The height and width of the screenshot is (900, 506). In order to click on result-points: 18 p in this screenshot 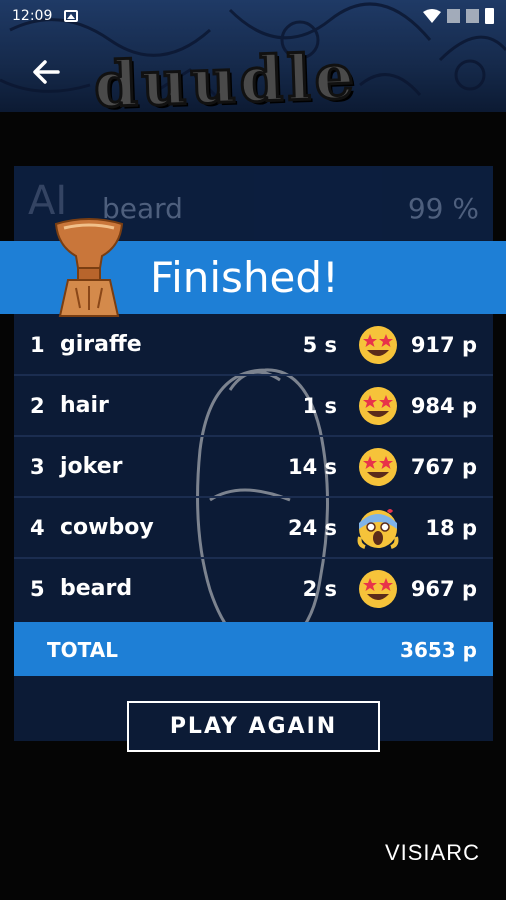, I will do `click(451, 528)`.